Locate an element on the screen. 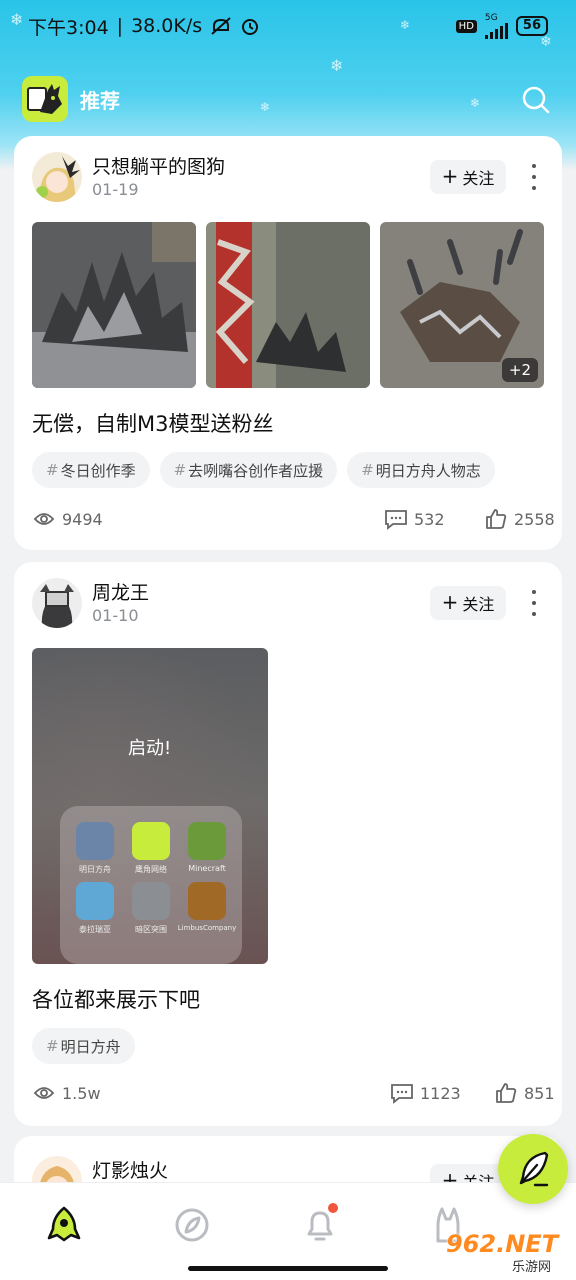 Image resolution: width=576 pixels, height=1280 pixels. compass-icon is located at coordinates (192, 1225).